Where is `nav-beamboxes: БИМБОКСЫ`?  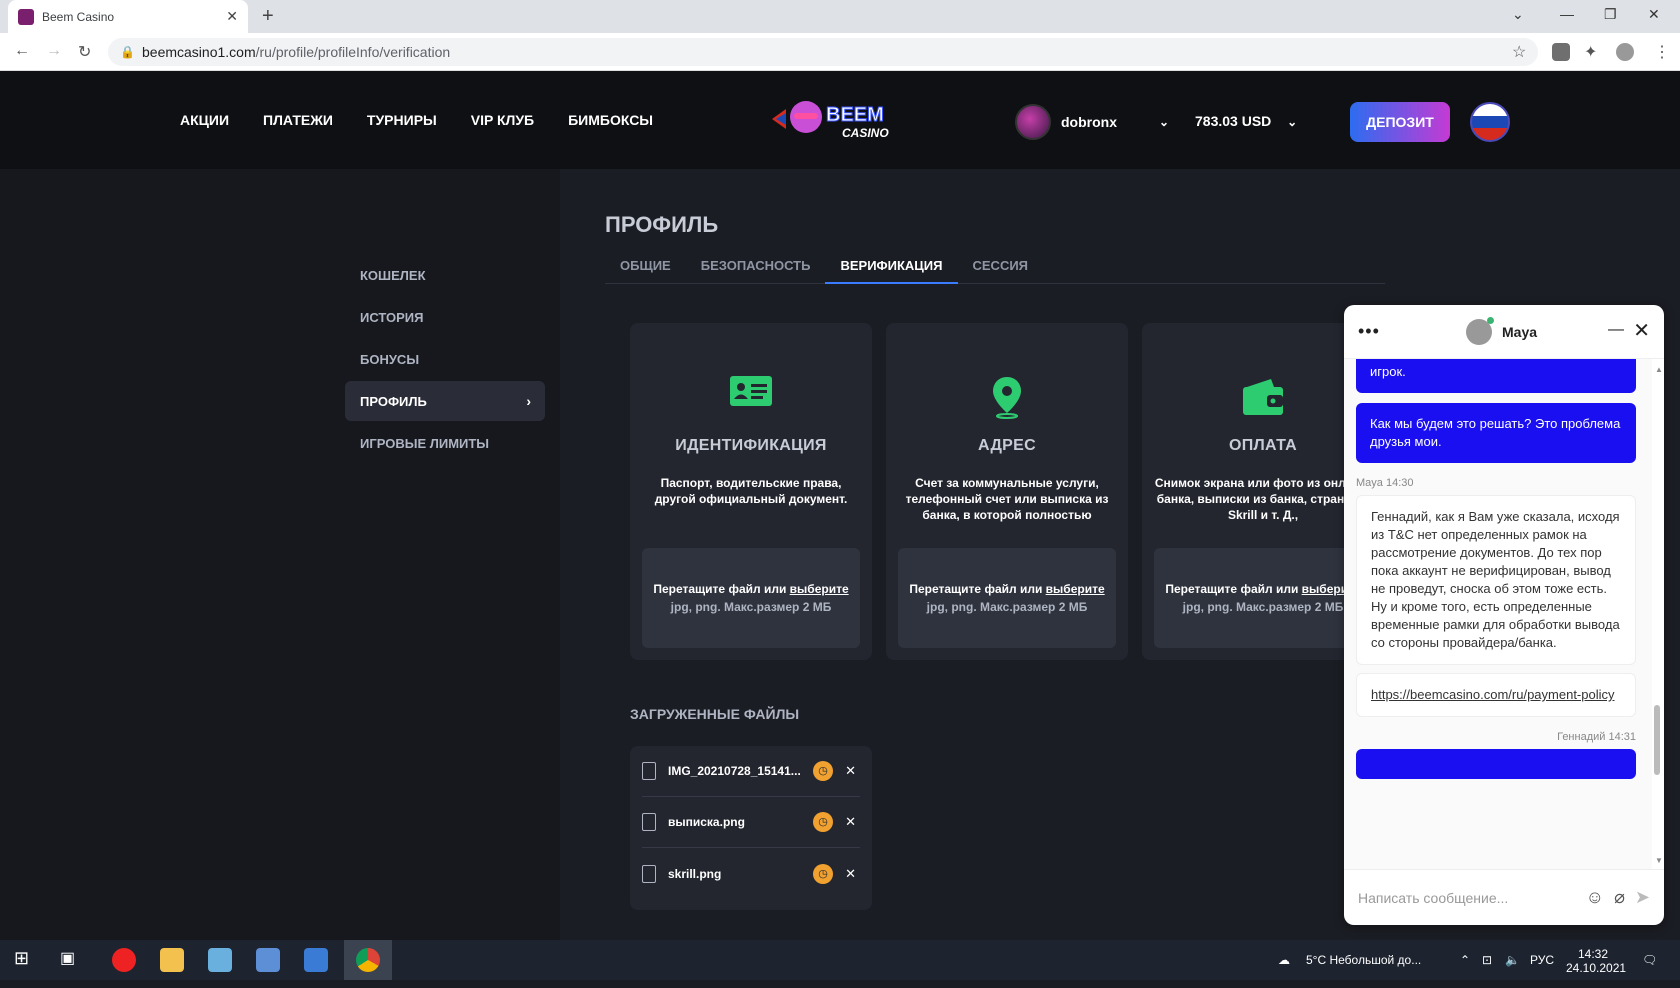
nav-beamboxes: БИМБОКСЫ is located at coordinates (610, 120).